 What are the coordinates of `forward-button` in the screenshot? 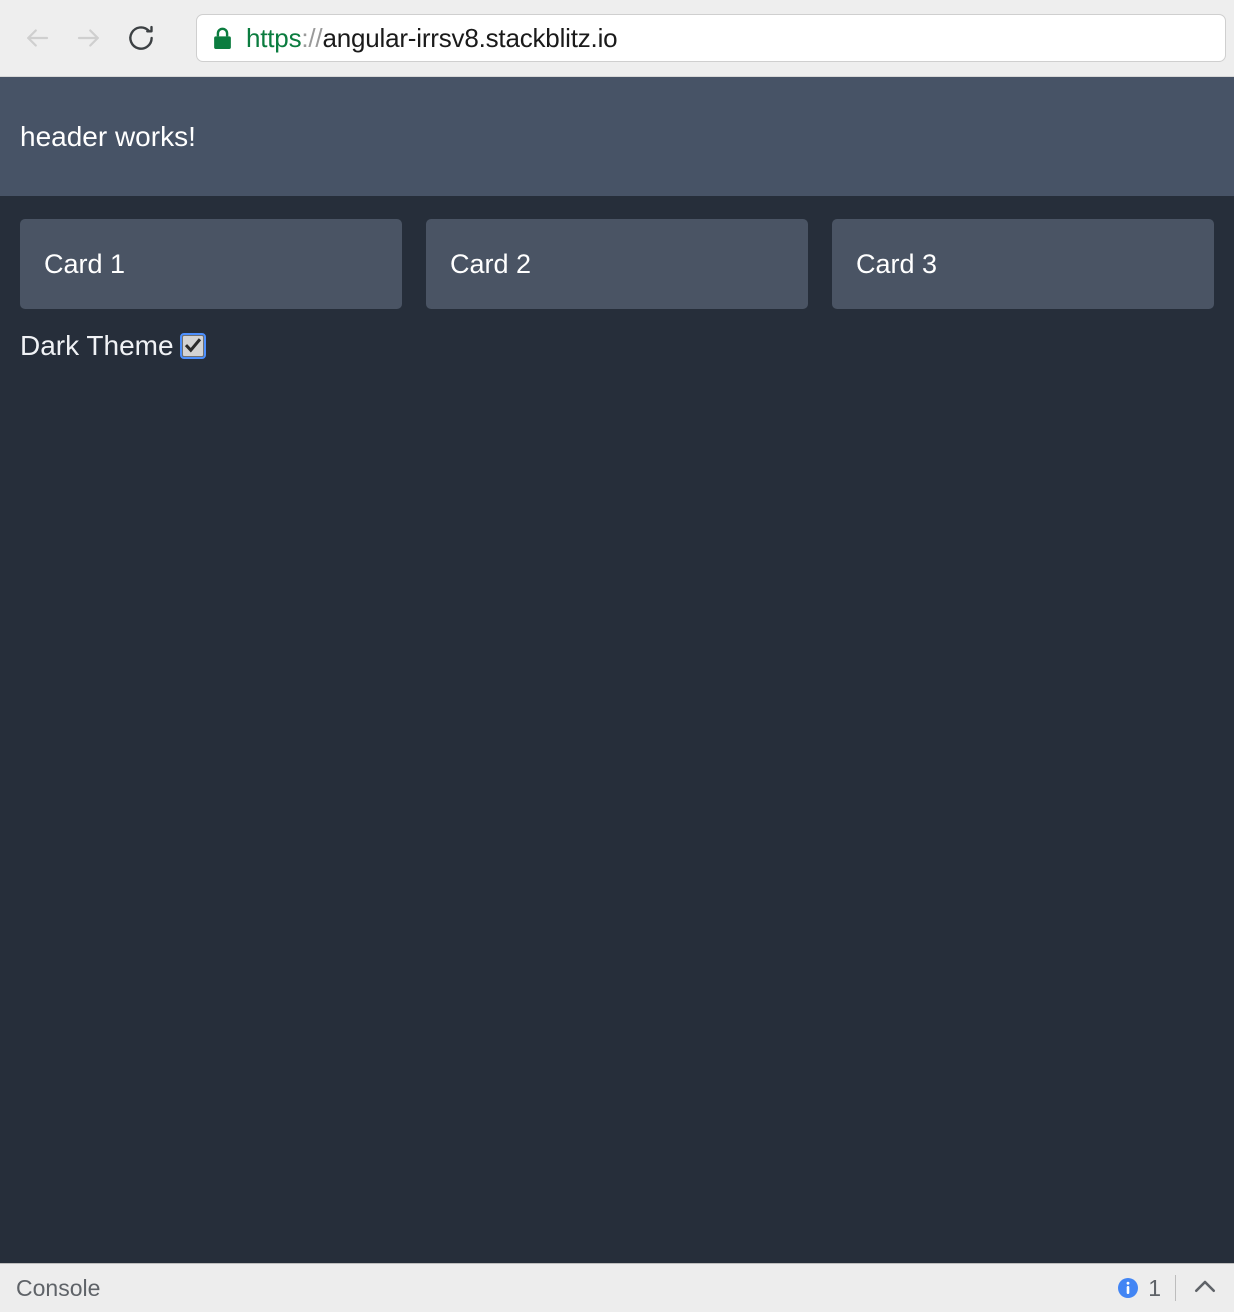 It's located at (89, 38).